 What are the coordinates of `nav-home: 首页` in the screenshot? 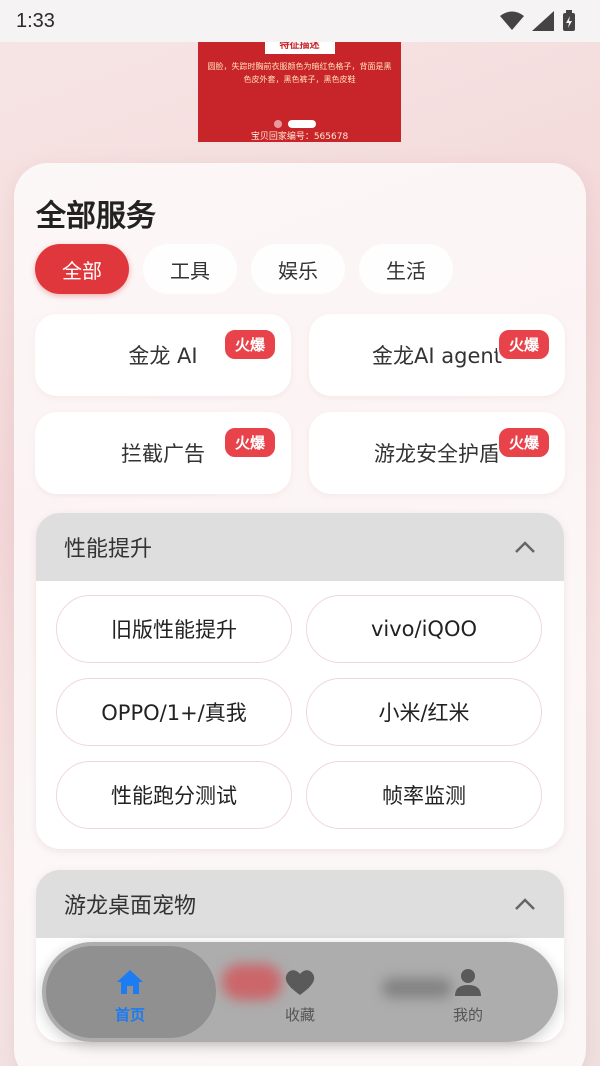 It's located at (130, 996).